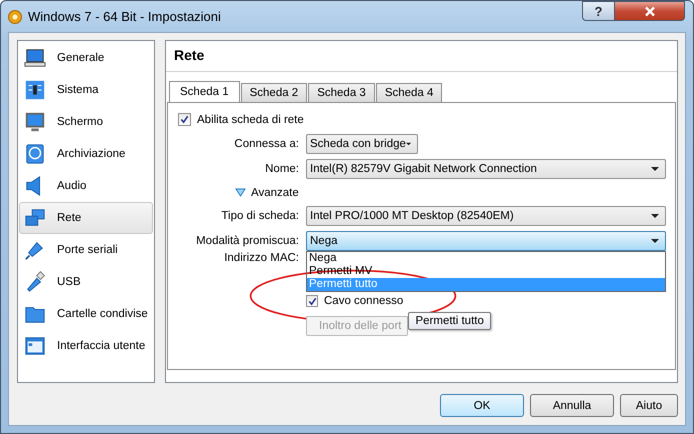  What do you see at coordinates (274, 92) in the screenshot?
I see `tab: Scheda 2` at bounding box center [274, 92].